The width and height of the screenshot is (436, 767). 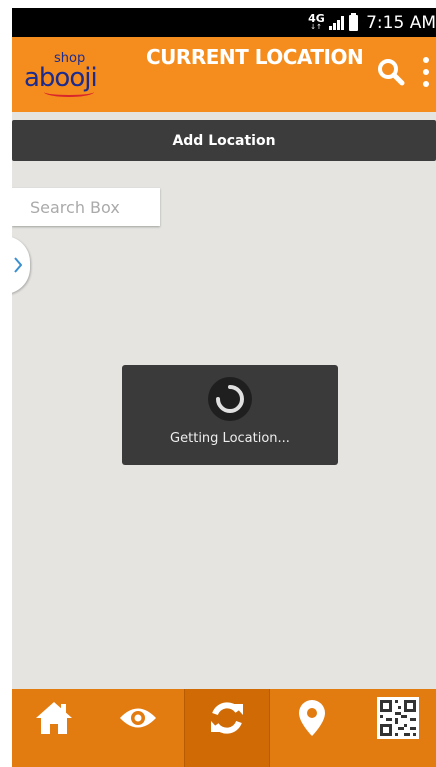 What do you see at coordinates (316, 21) in the screenshot?
I see `network-indicator: 4G ↓↑` at bounding box center [316, 21].